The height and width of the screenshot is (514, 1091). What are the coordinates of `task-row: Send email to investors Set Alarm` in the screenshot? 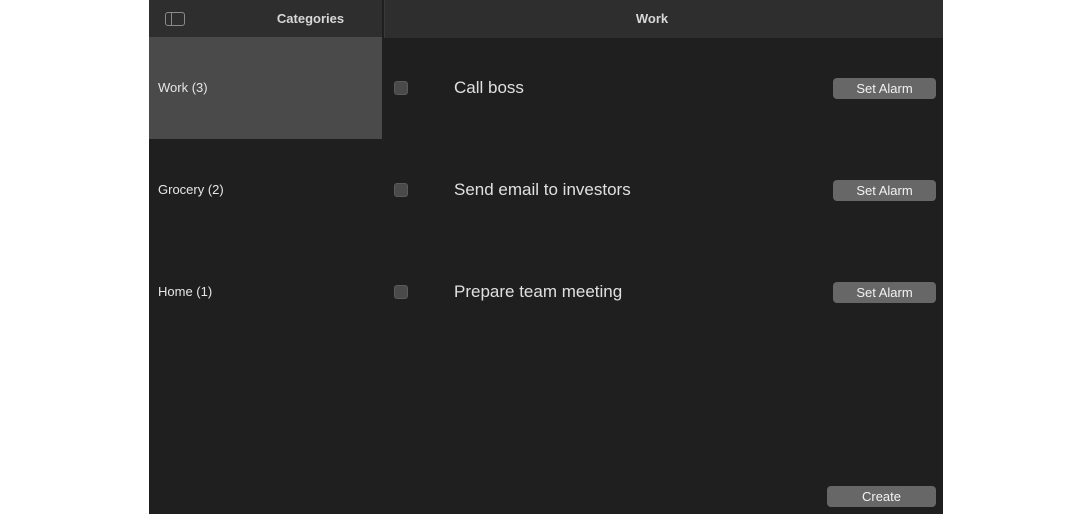 It's located at (663, 190).